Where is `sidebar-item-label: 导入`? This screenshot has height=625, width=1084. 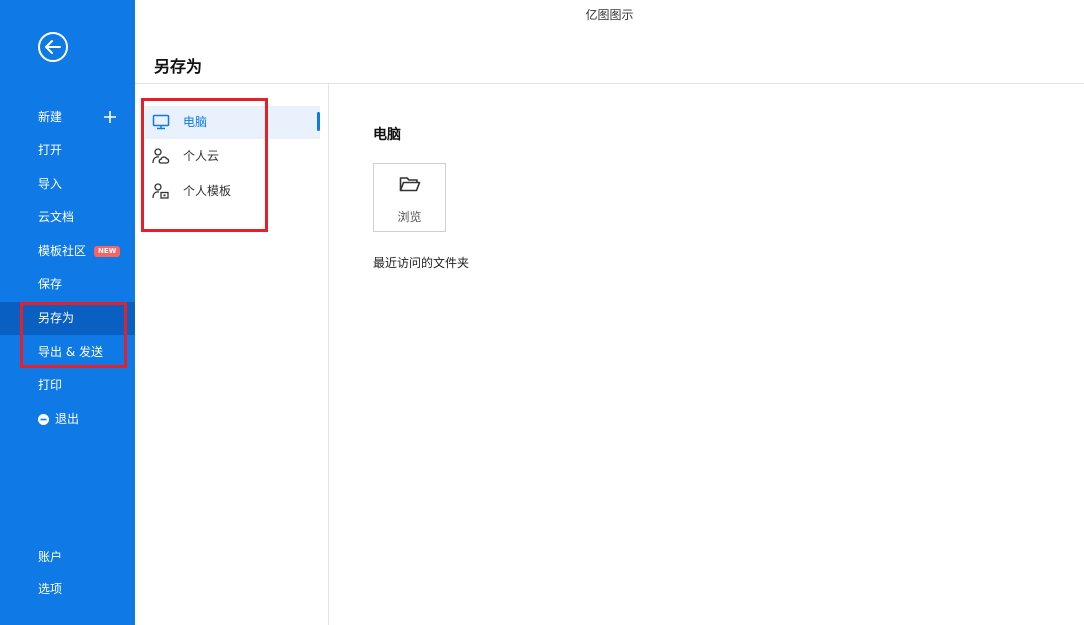
sidebar-item-label: 导入 is located at coordinates (50, 184).